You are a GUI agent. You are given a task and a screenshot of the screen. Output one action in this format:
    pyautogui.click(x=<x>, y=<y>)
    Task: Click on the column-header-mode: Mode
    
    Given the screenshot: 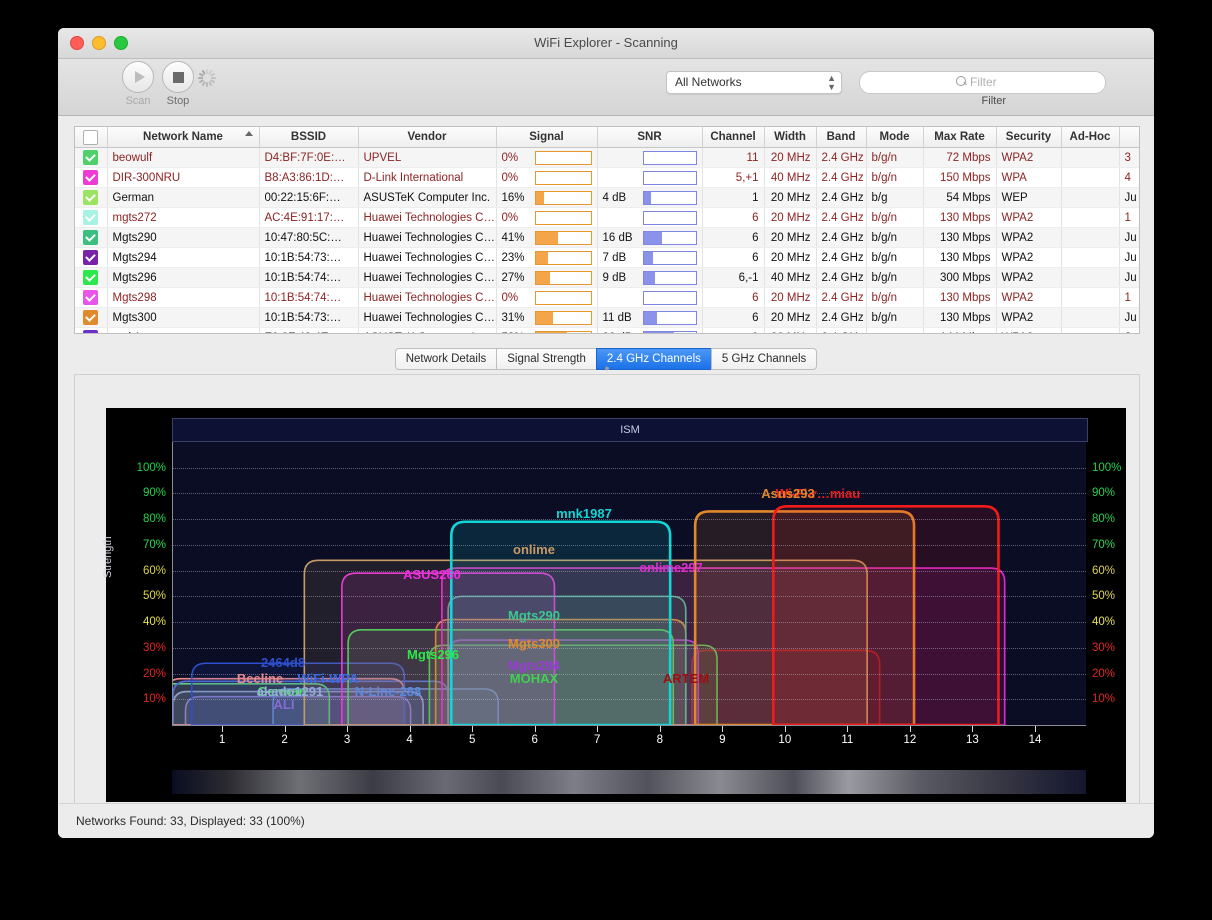 What is the action you would take?
    pyautogui.click(x=895, y=137)
    